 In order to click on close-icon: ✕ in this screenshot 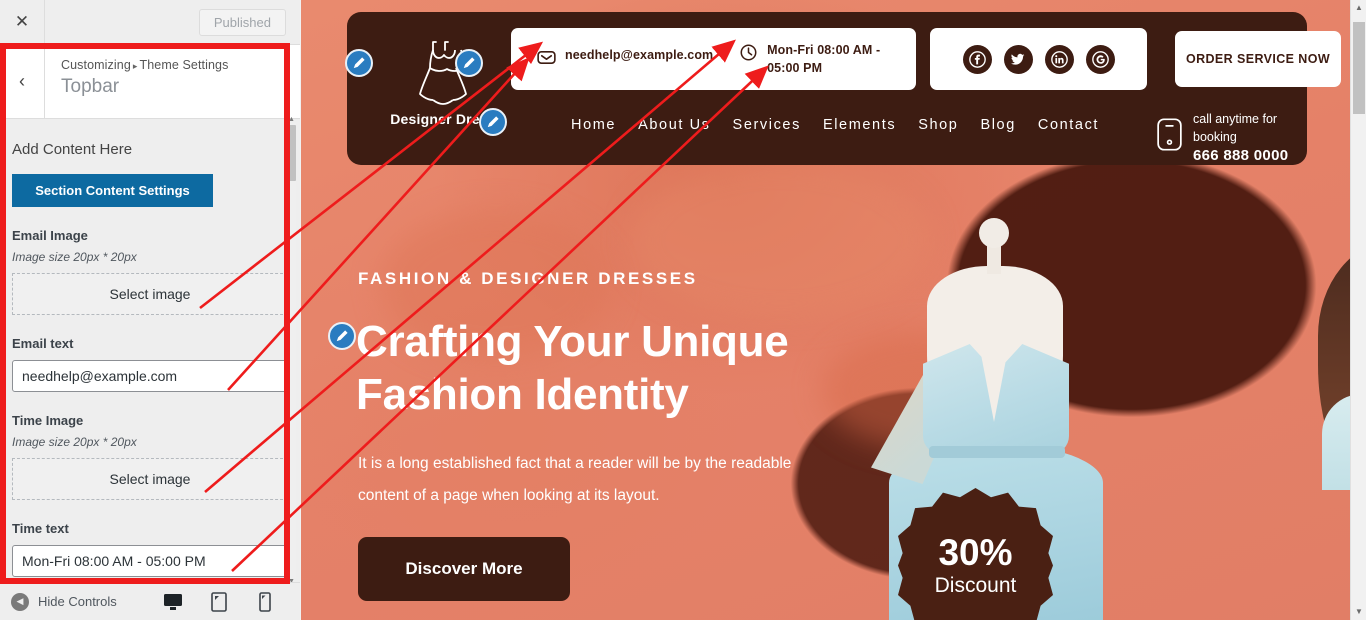, I will do `click(22, 22)`.